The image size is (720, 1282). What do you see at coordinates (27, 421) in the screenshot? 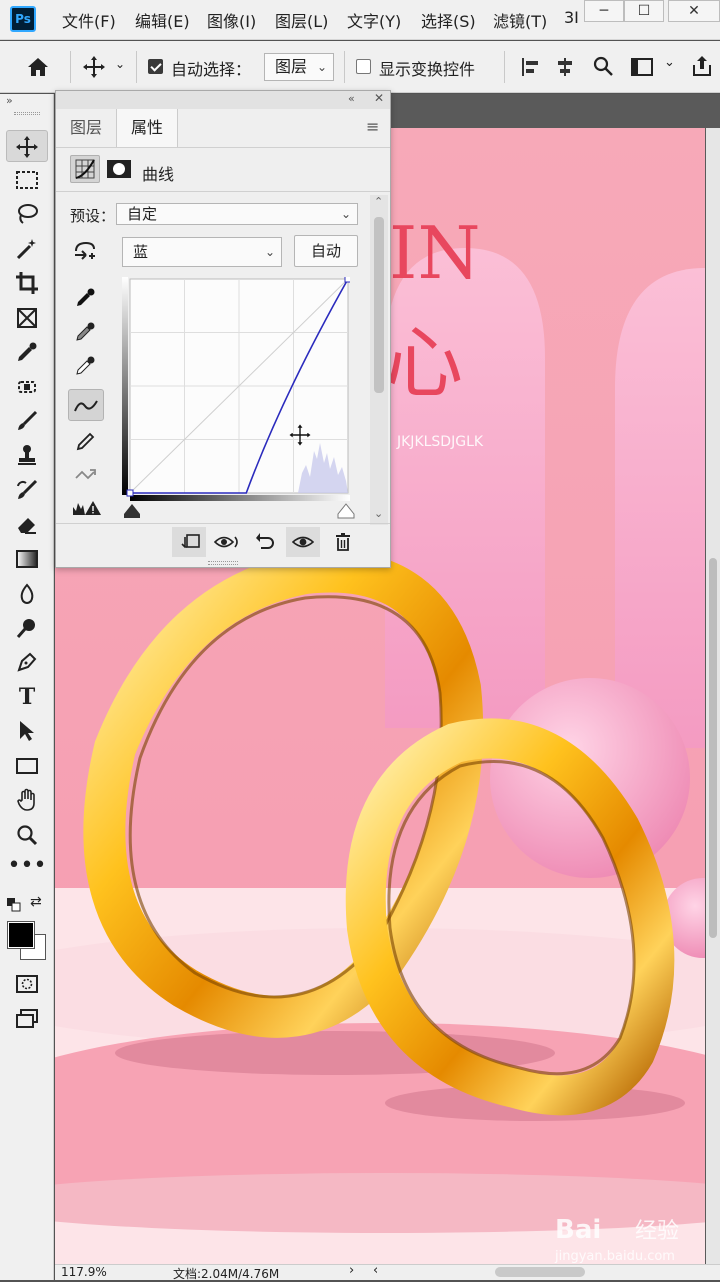
I see `brush-tool` at bounding box center [27, 421].